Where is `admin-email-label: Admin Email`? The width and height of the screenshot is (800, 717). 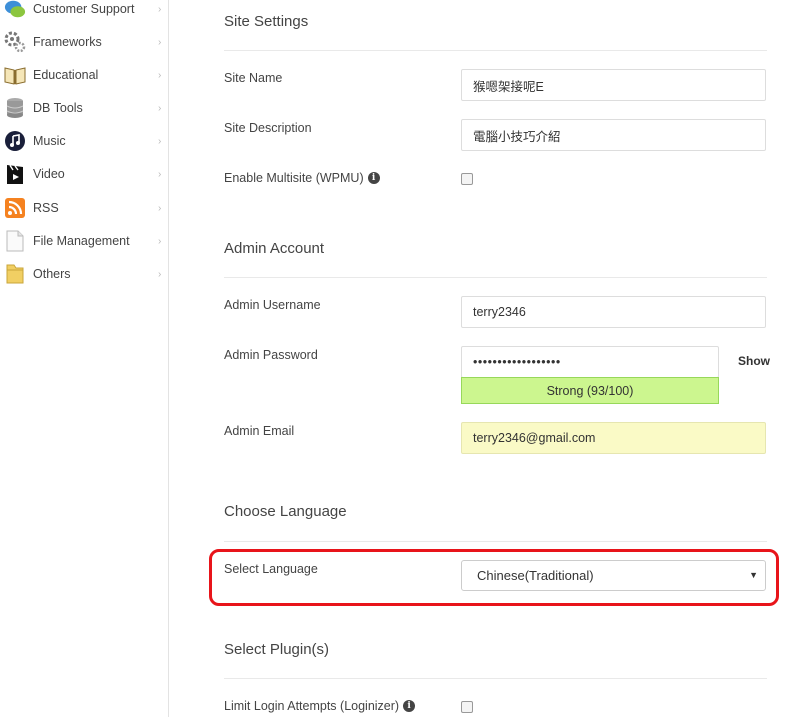
admin-email-label: Admin Email is located at coordinates (259, 431).